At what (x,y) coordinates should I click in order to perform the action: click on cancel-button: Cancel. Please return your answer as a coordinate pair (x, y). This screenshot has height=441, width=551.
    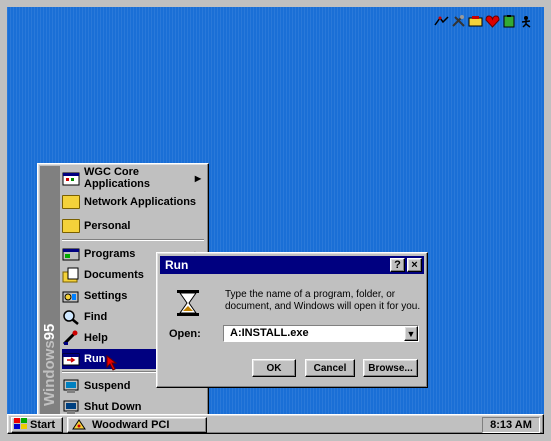
    Looking at the image, I should click on (330, 368).